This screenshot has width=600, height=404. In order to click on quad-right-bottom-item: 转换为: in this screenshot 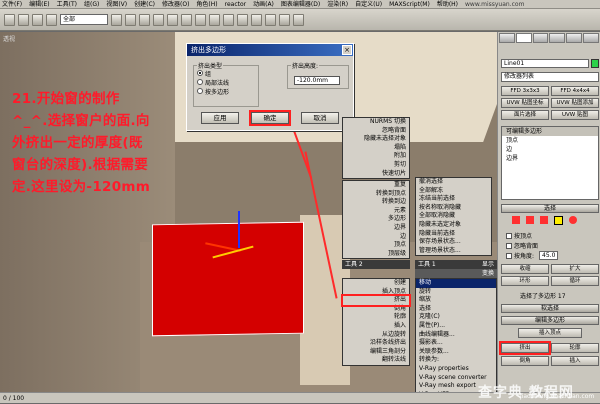, I will do `click(456, 360)`.